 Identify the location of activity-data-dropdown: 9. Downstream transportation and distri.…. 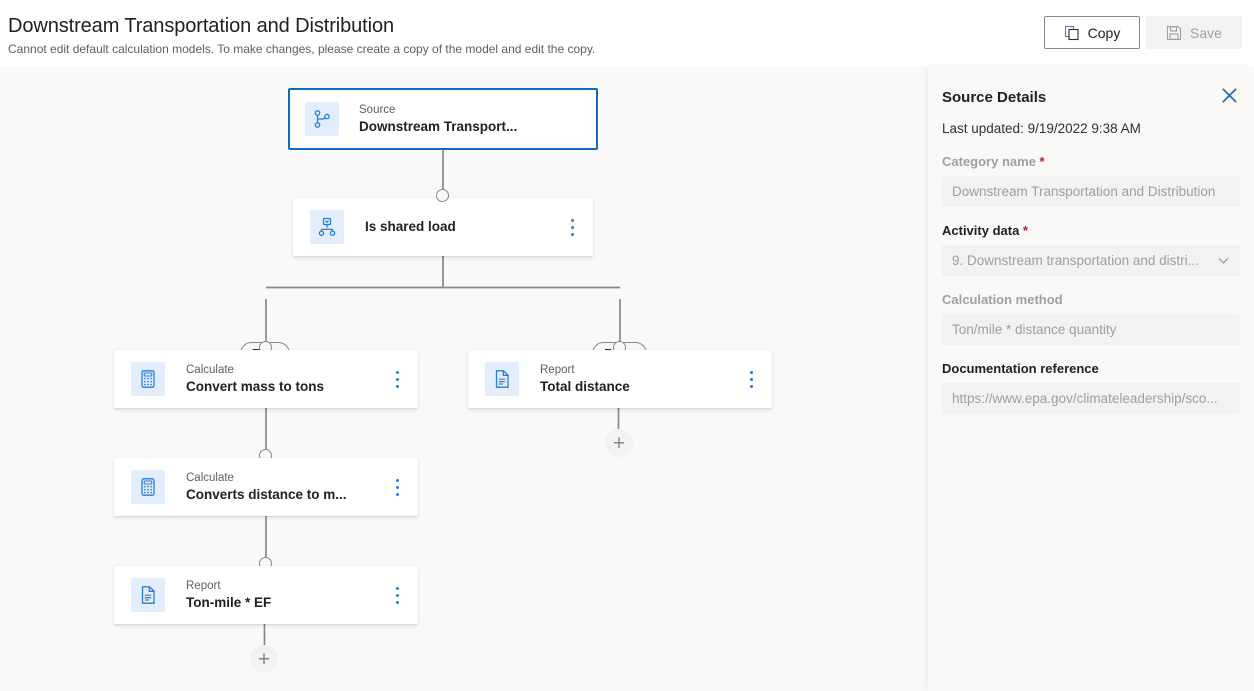
(1091, 260).